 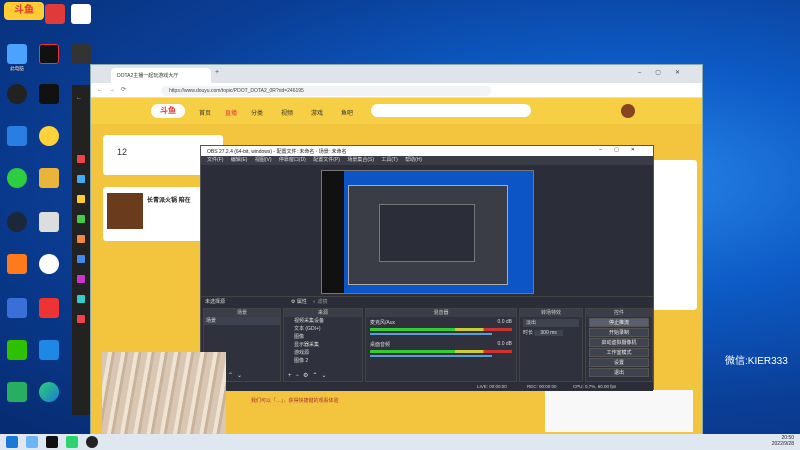 I want to click on source-item: 图像 2, so click(x=323, y=361).